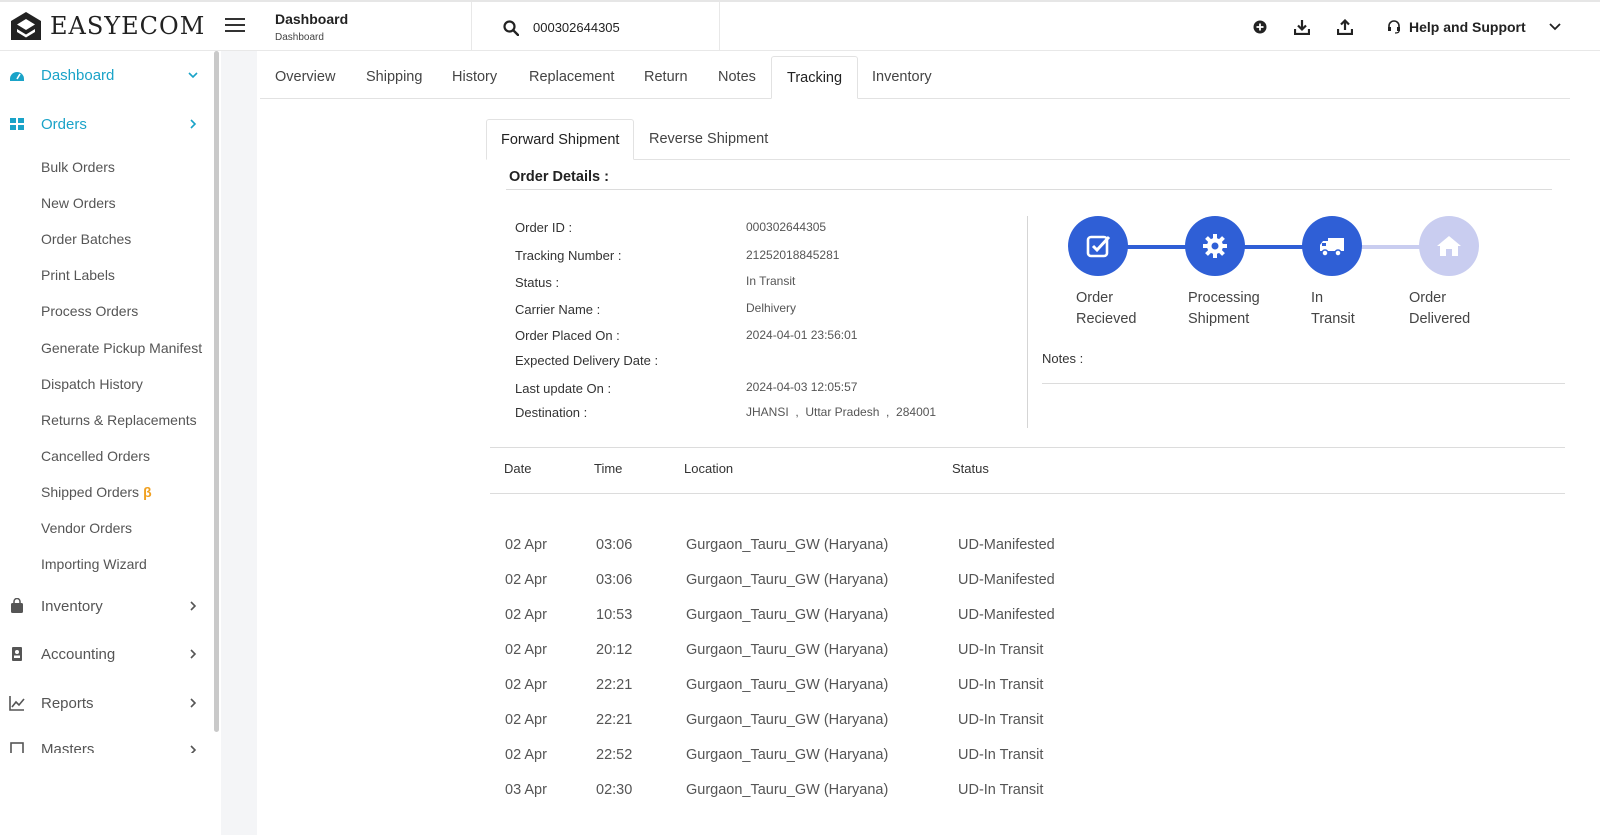  What do you see at coordinates (239, 443) in the screenshot?
I see `content-gutter` at bounding box center [239, 443].